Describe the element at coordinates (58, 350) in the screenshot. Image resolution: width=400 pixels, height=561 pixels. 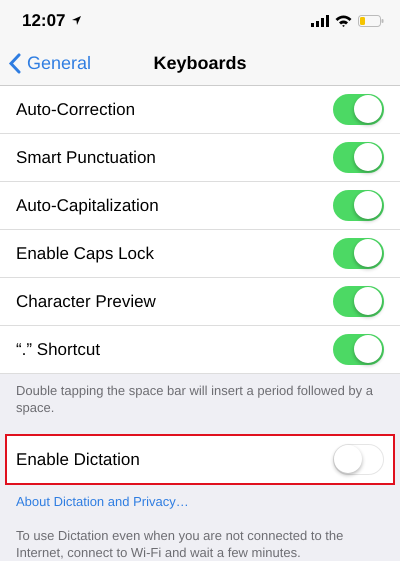
I see `setting-label: “.” Shortcut` at that location.